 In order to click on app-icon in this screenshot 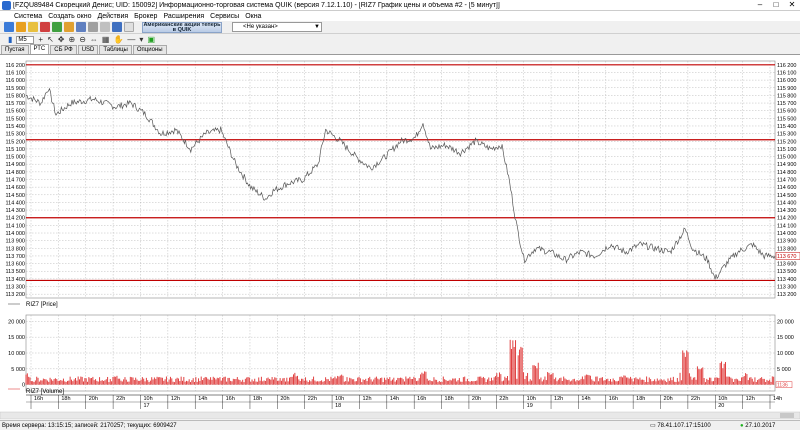, I will do `click(6, 5)`.